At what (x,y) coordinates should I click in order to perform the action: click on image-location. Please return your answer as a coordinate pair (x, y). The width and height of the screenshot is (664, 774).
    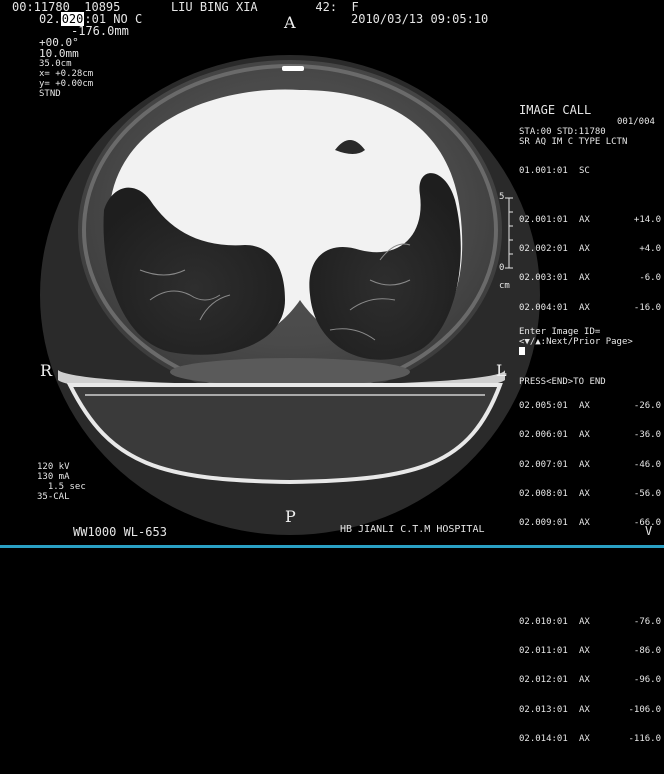
    Looking at the image, I should click on (639, 172).